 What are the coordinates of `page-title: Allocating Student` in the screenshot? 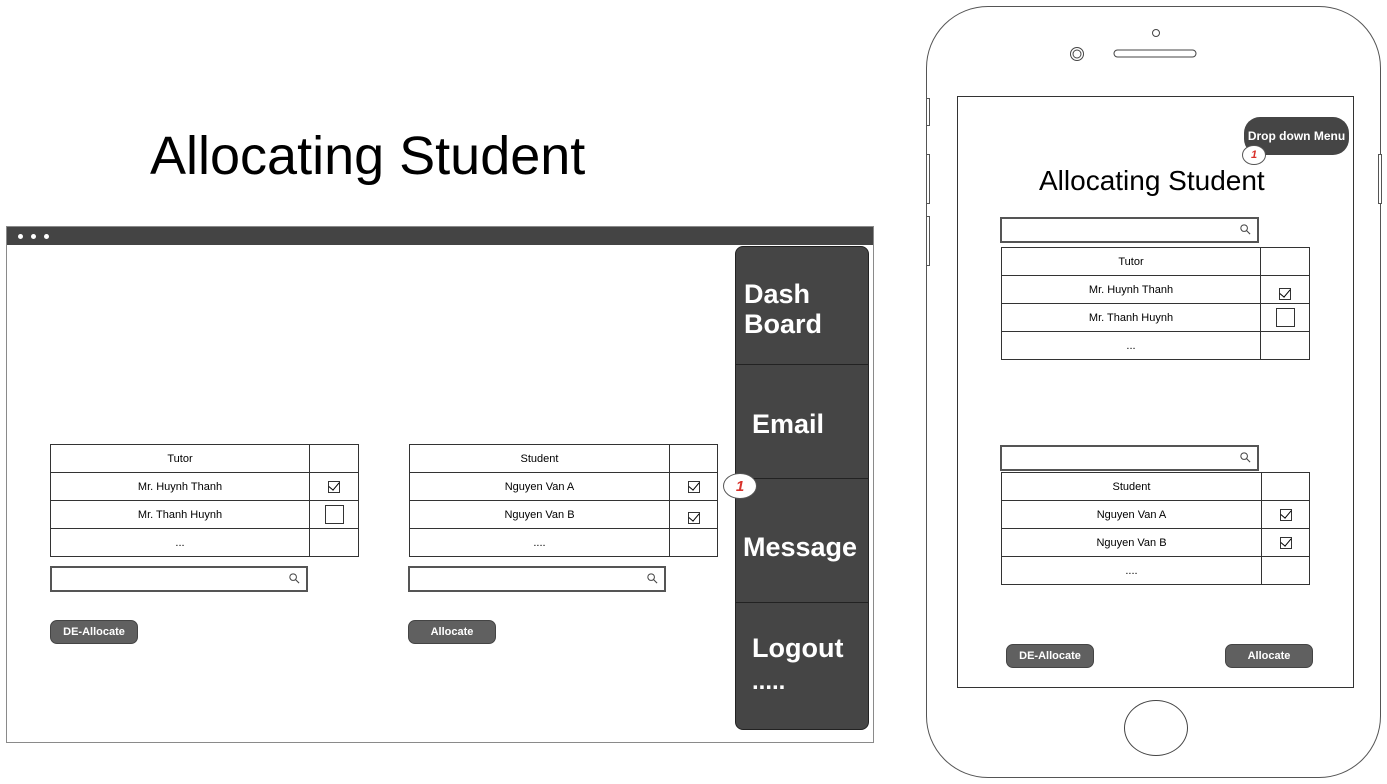 It's located at (368, 156).